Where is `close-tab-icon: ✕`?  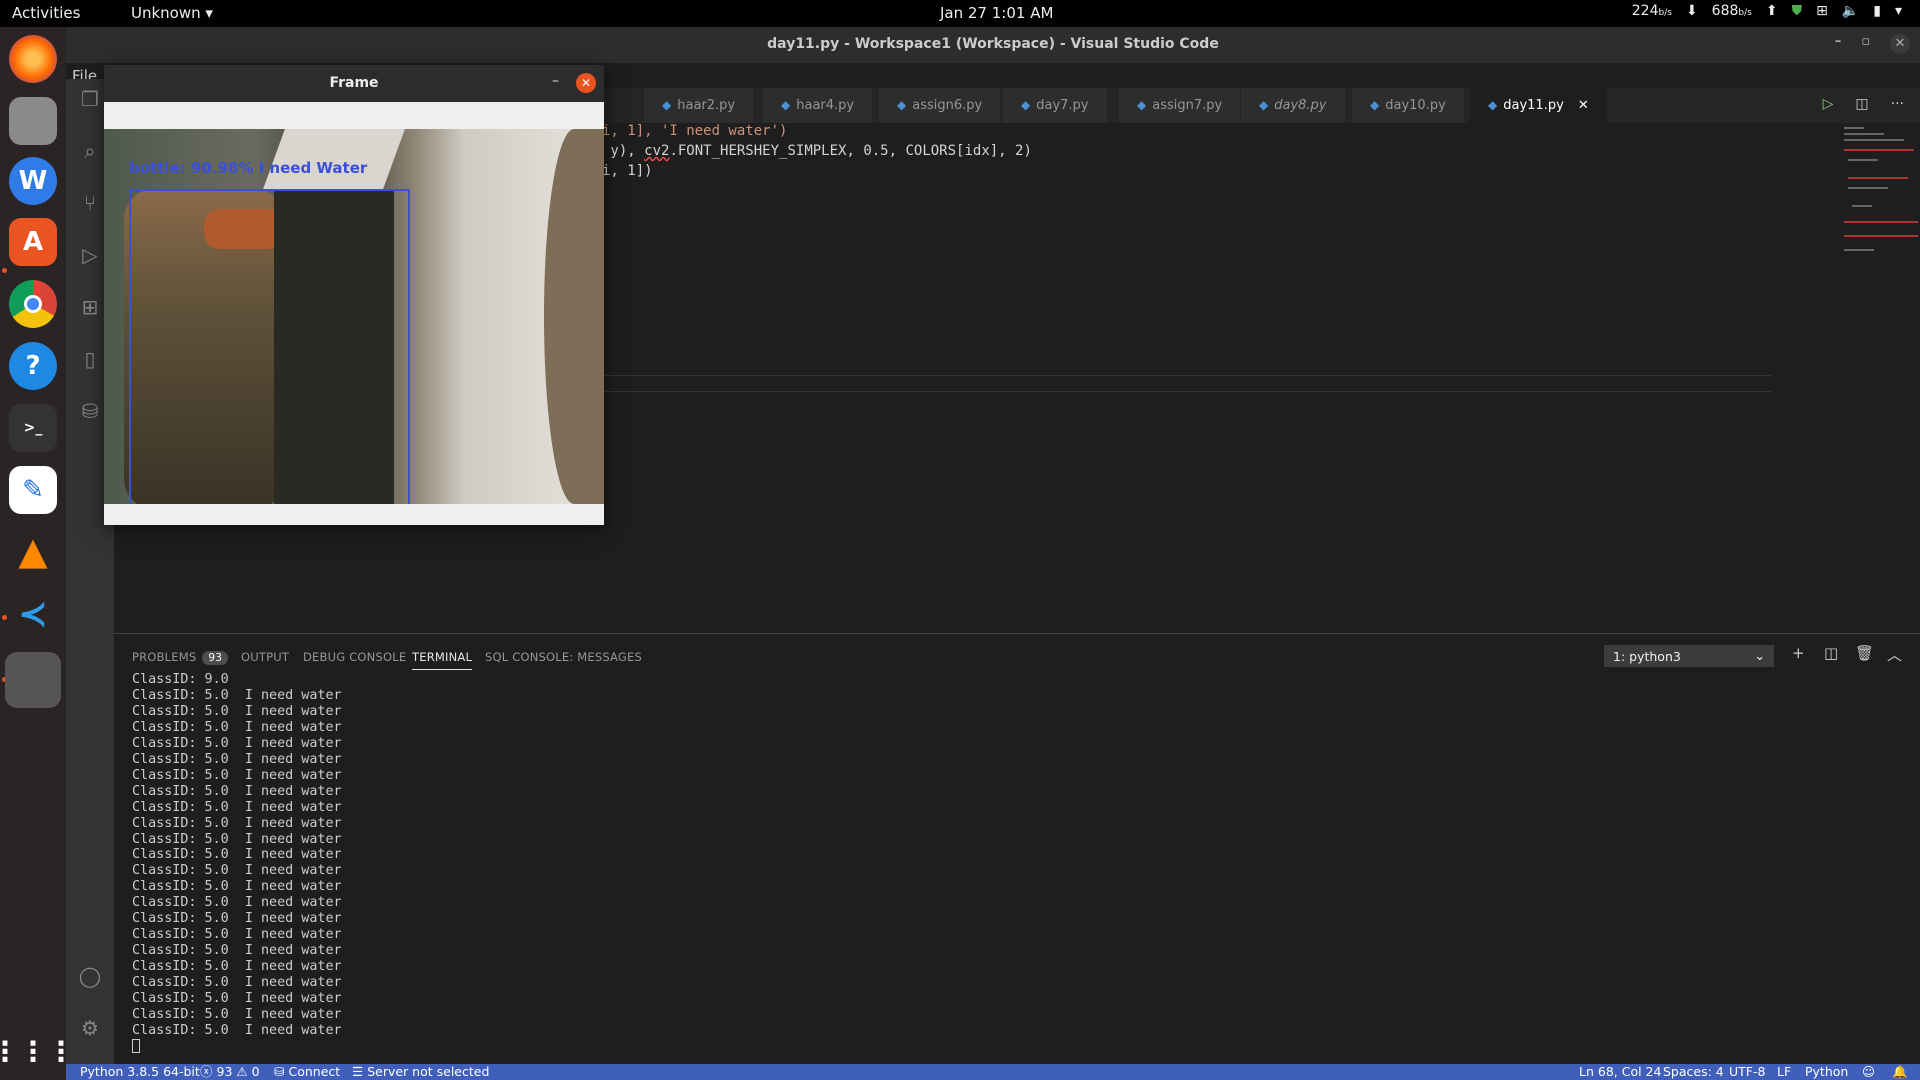 close-tab-icon: ✕ is located at coordinates (1583, 105).